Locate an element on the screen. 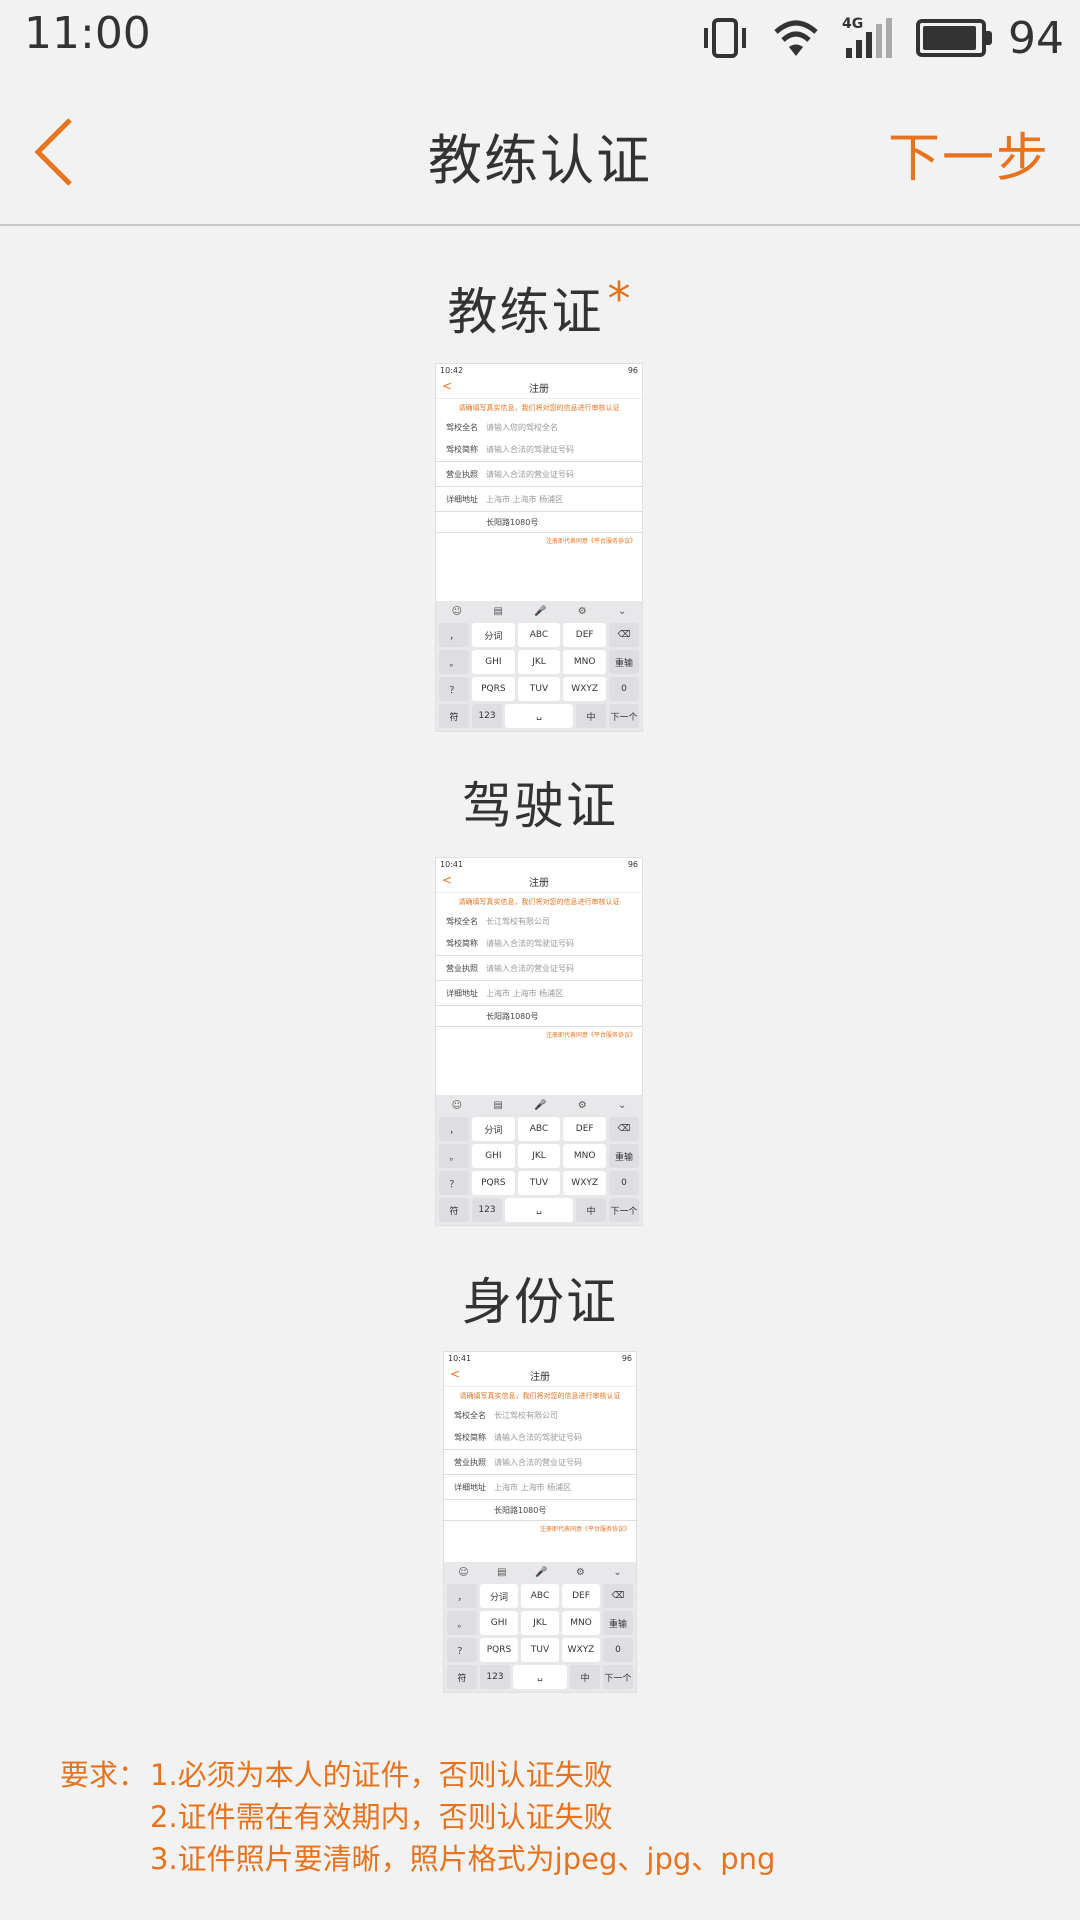  requirement-line: 要求： 1.必须为本人的证件，否则认证失败 is located at coordinates (417, 1775).